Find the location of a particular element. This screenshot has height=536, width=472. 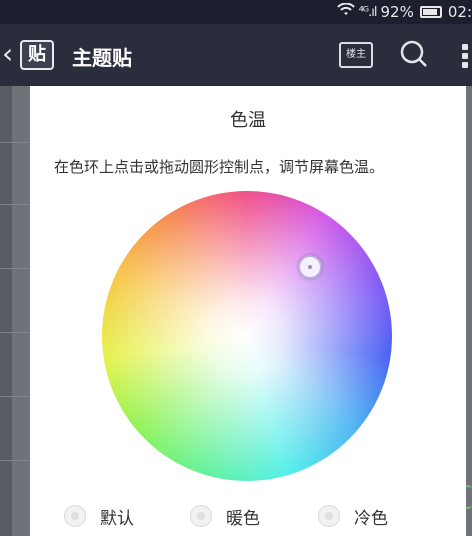

option-default: 默认 is located at coordinates (99, 516).